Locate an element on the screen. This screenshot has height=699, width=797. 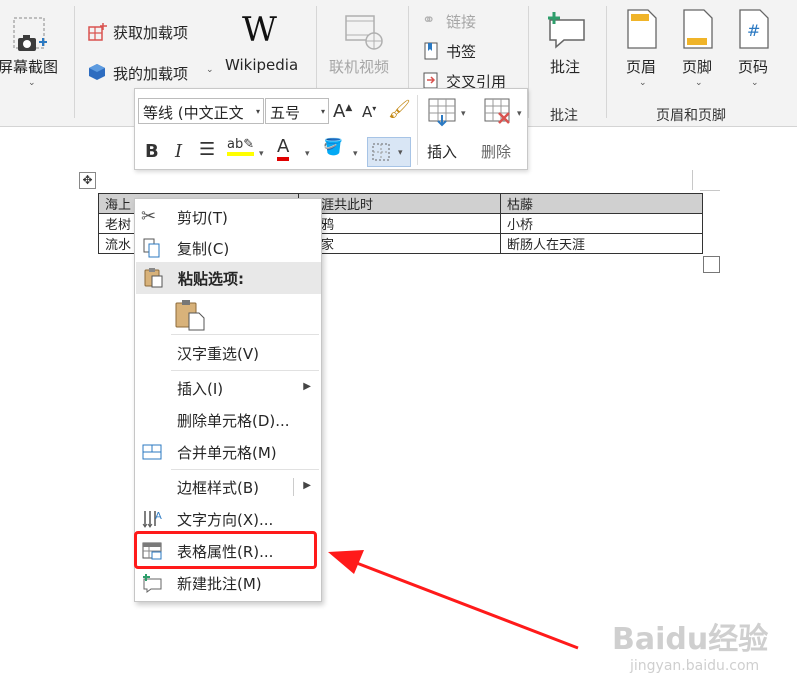
italic-icon: I is located at coordinates (178, 151).